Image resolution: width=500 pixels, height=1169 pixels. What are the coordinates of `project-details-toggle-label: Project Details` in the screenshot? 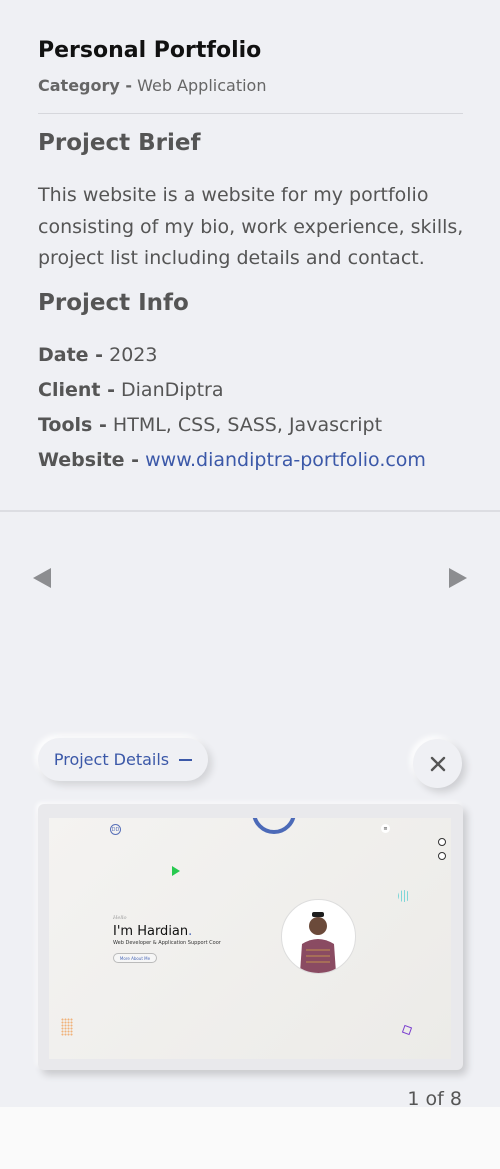 It's located at (111, 759).